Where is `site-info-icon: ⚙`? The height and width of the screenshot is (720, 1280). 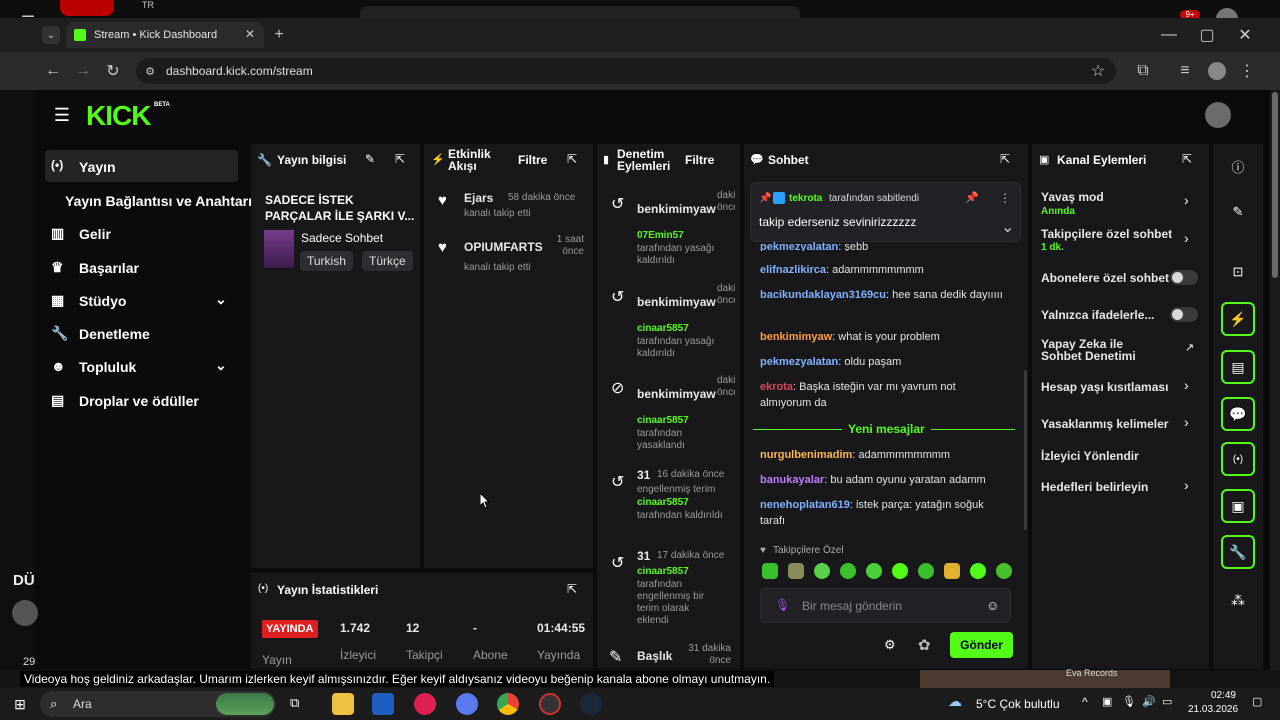 site-info-icon: ⚙ is located at coordinates (150, 71).